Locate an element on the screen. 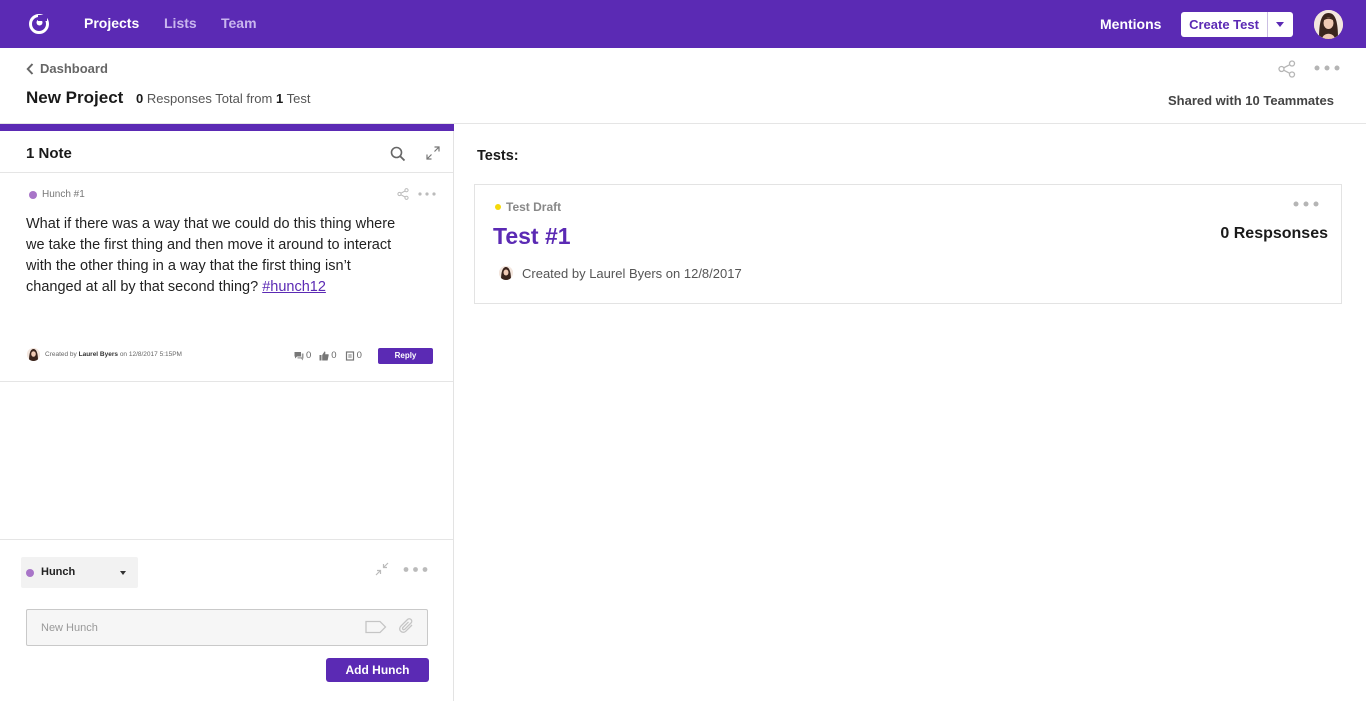 The width and height of the screenshot is (1366, 701). notes-title: 1 Note is located at coordinates (49, 153).